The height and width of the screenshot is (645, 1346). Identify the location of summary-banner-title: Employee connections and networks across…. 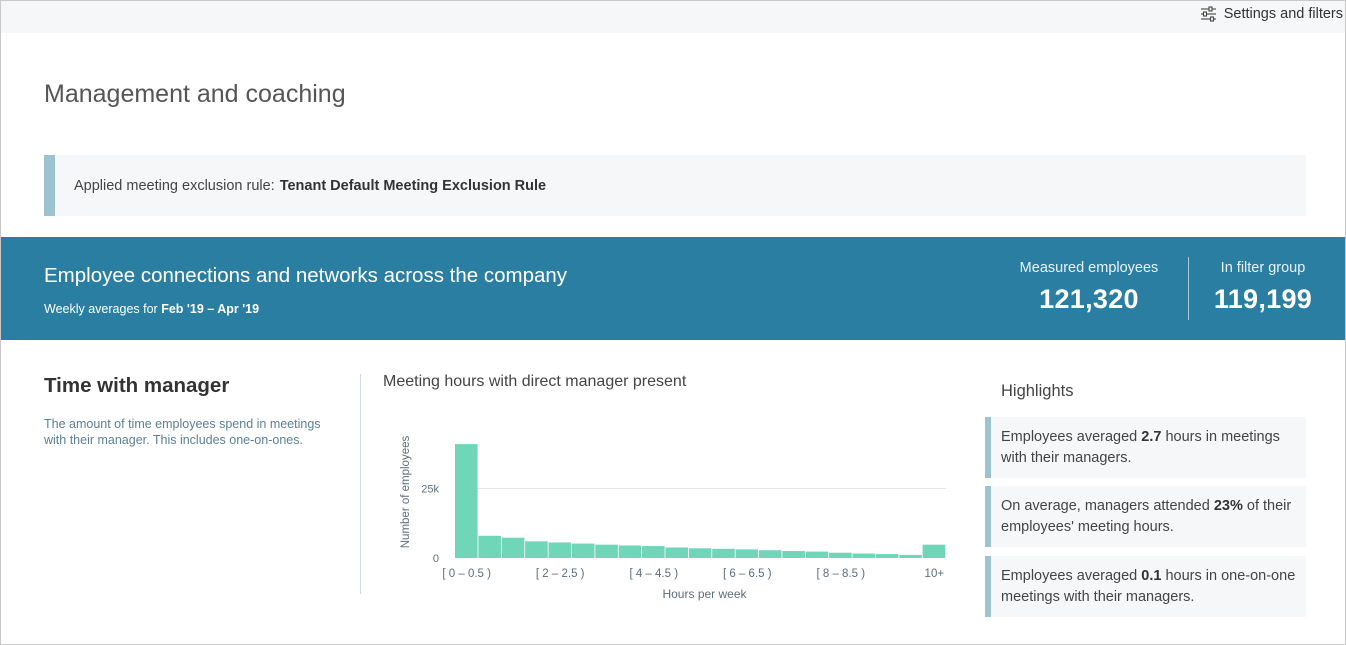
(306, 275).